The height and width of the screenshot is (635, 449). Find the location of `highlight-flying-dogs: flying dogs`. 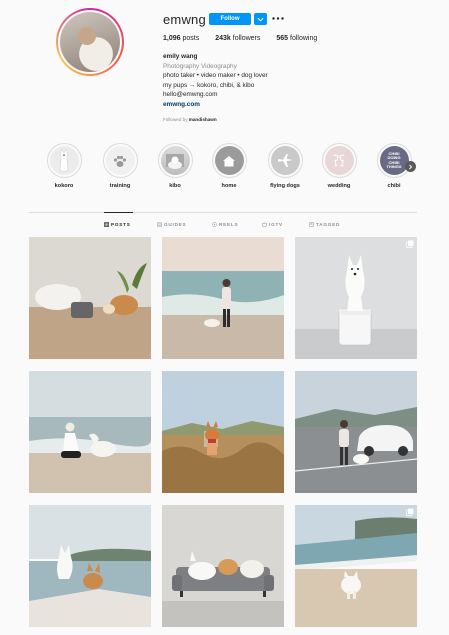

highlight-flying-dogs: flying dogs is located at coordinates (285, 166).